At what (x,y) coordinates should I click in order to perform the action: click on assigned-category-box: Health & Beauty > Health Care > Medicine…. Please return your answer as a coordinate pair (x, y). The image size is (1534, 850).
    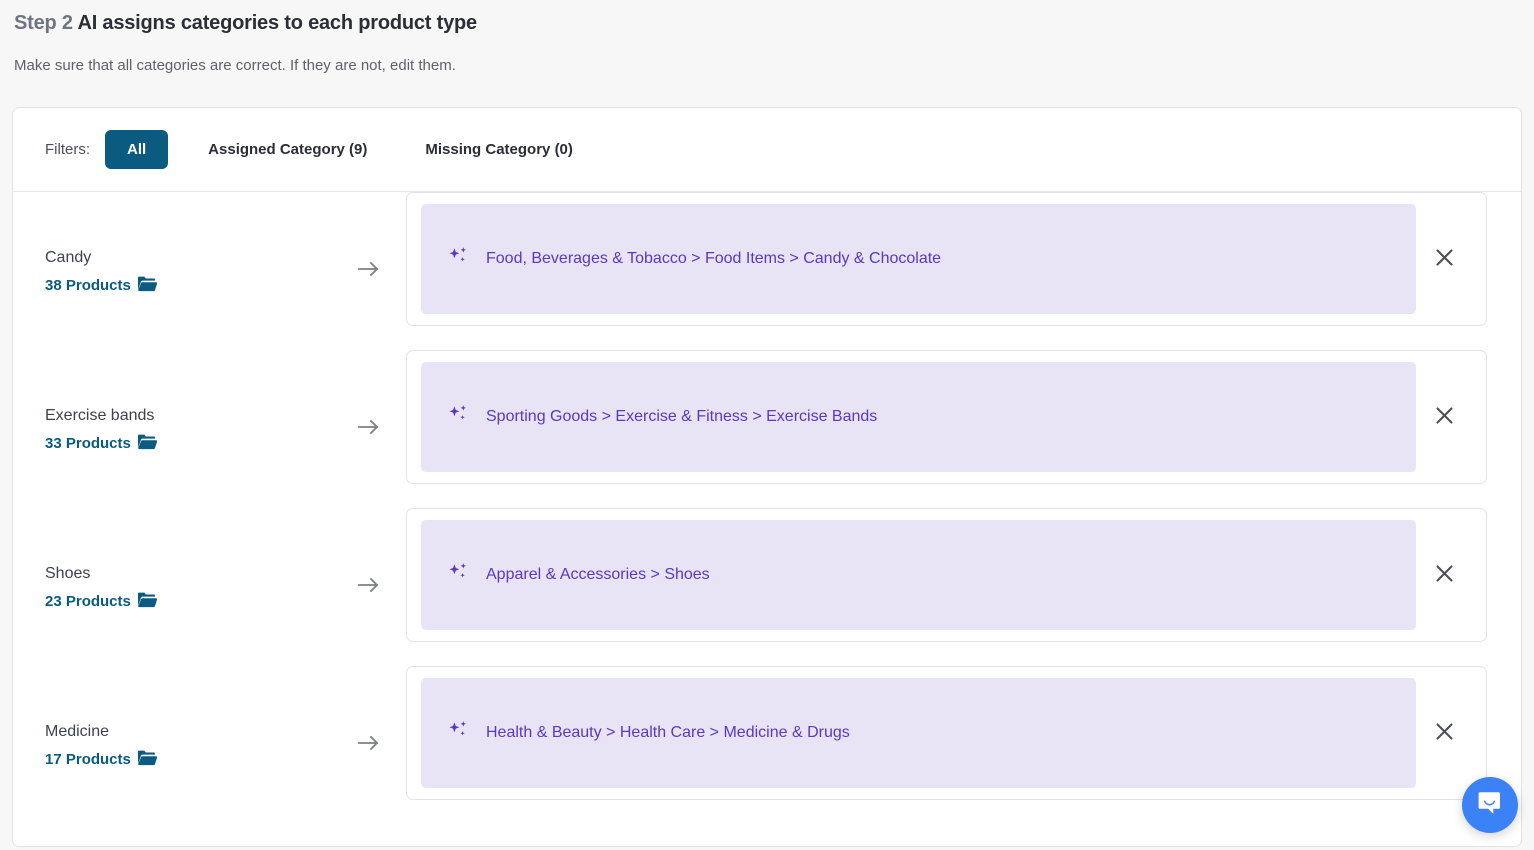
    Looking at the image, I should click on (946, 733).